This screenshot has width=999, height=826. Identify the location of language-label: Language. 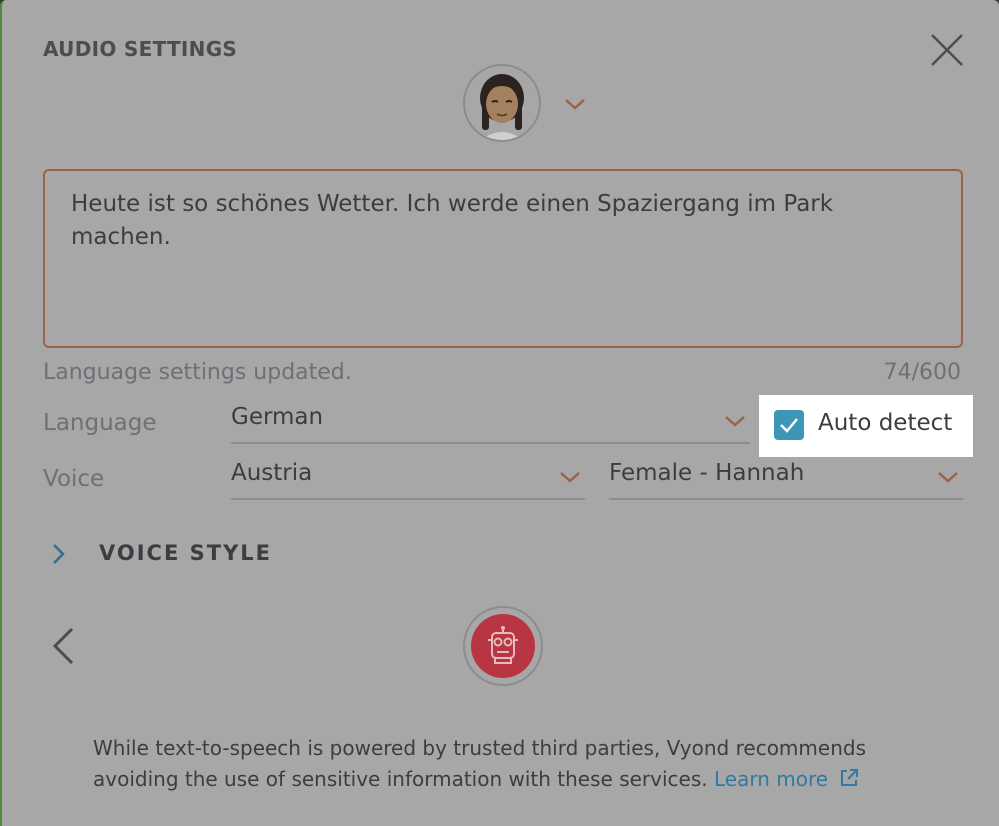
(100, 423).